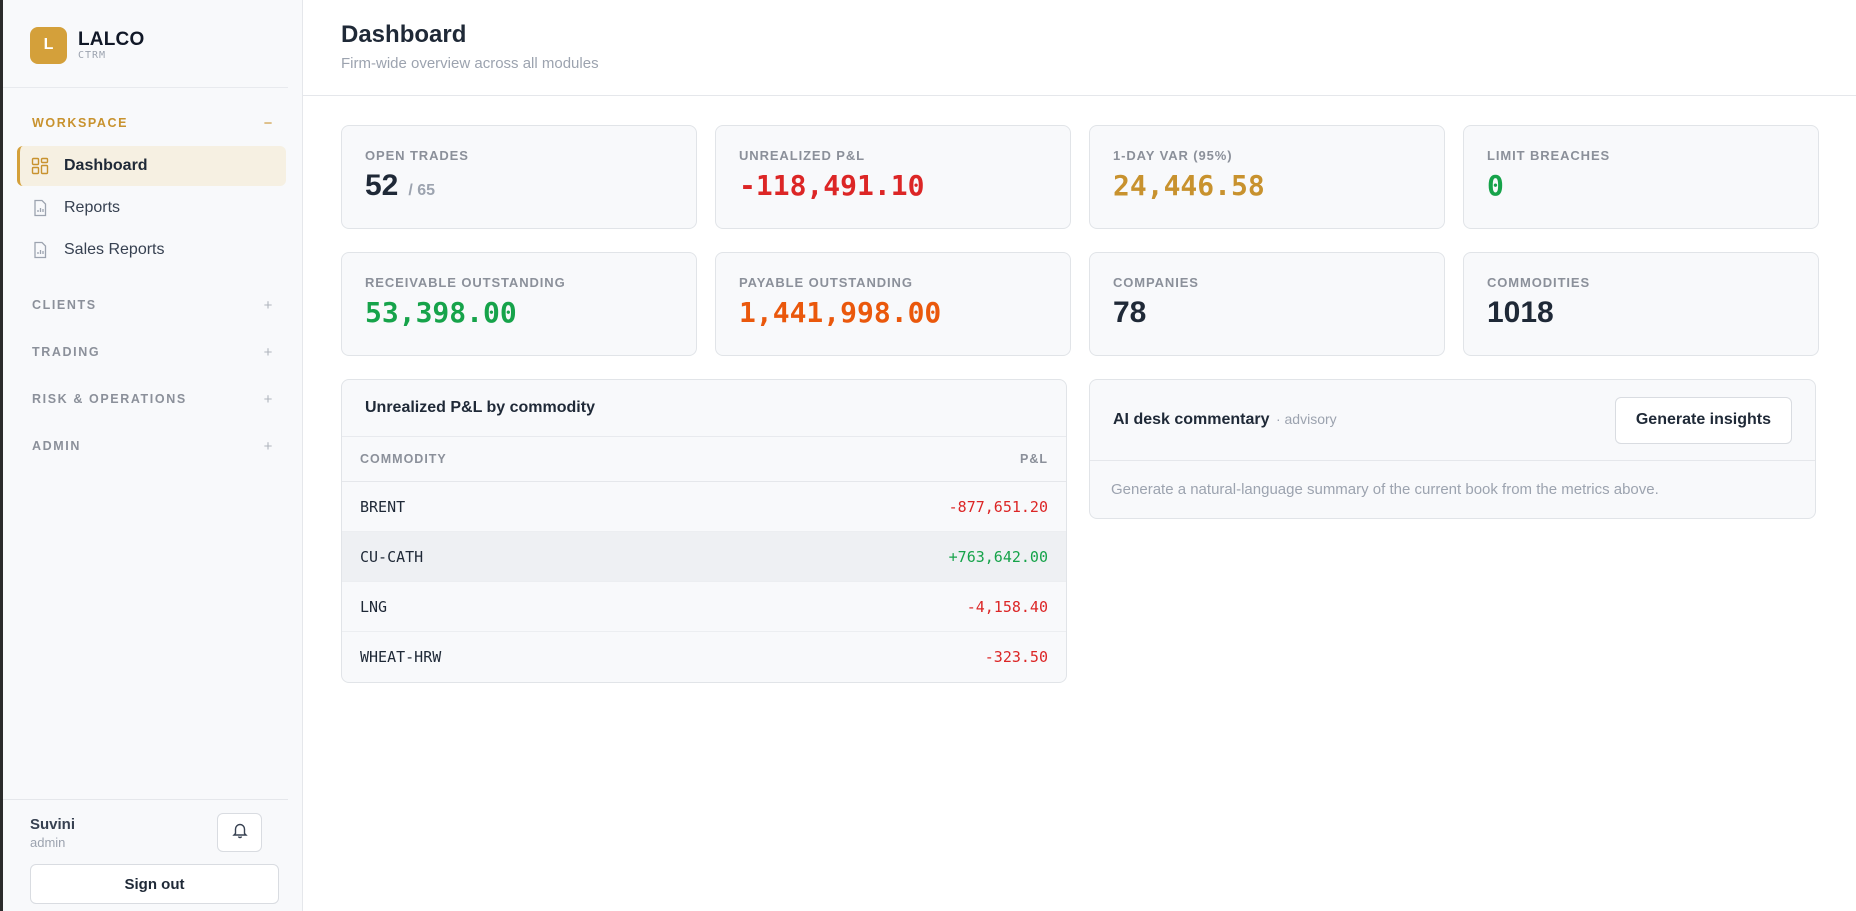 The height and width of the screenshot is (911, 1856). I want to click on brand-sub: CTRM, so click(92, 55).